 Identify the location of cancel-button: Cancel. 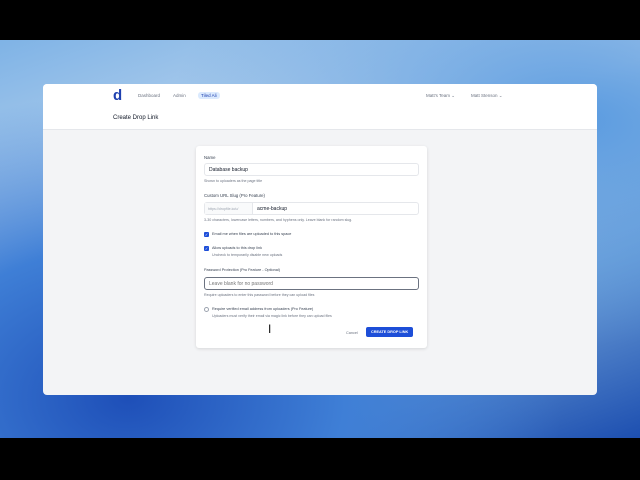
(352, 333).